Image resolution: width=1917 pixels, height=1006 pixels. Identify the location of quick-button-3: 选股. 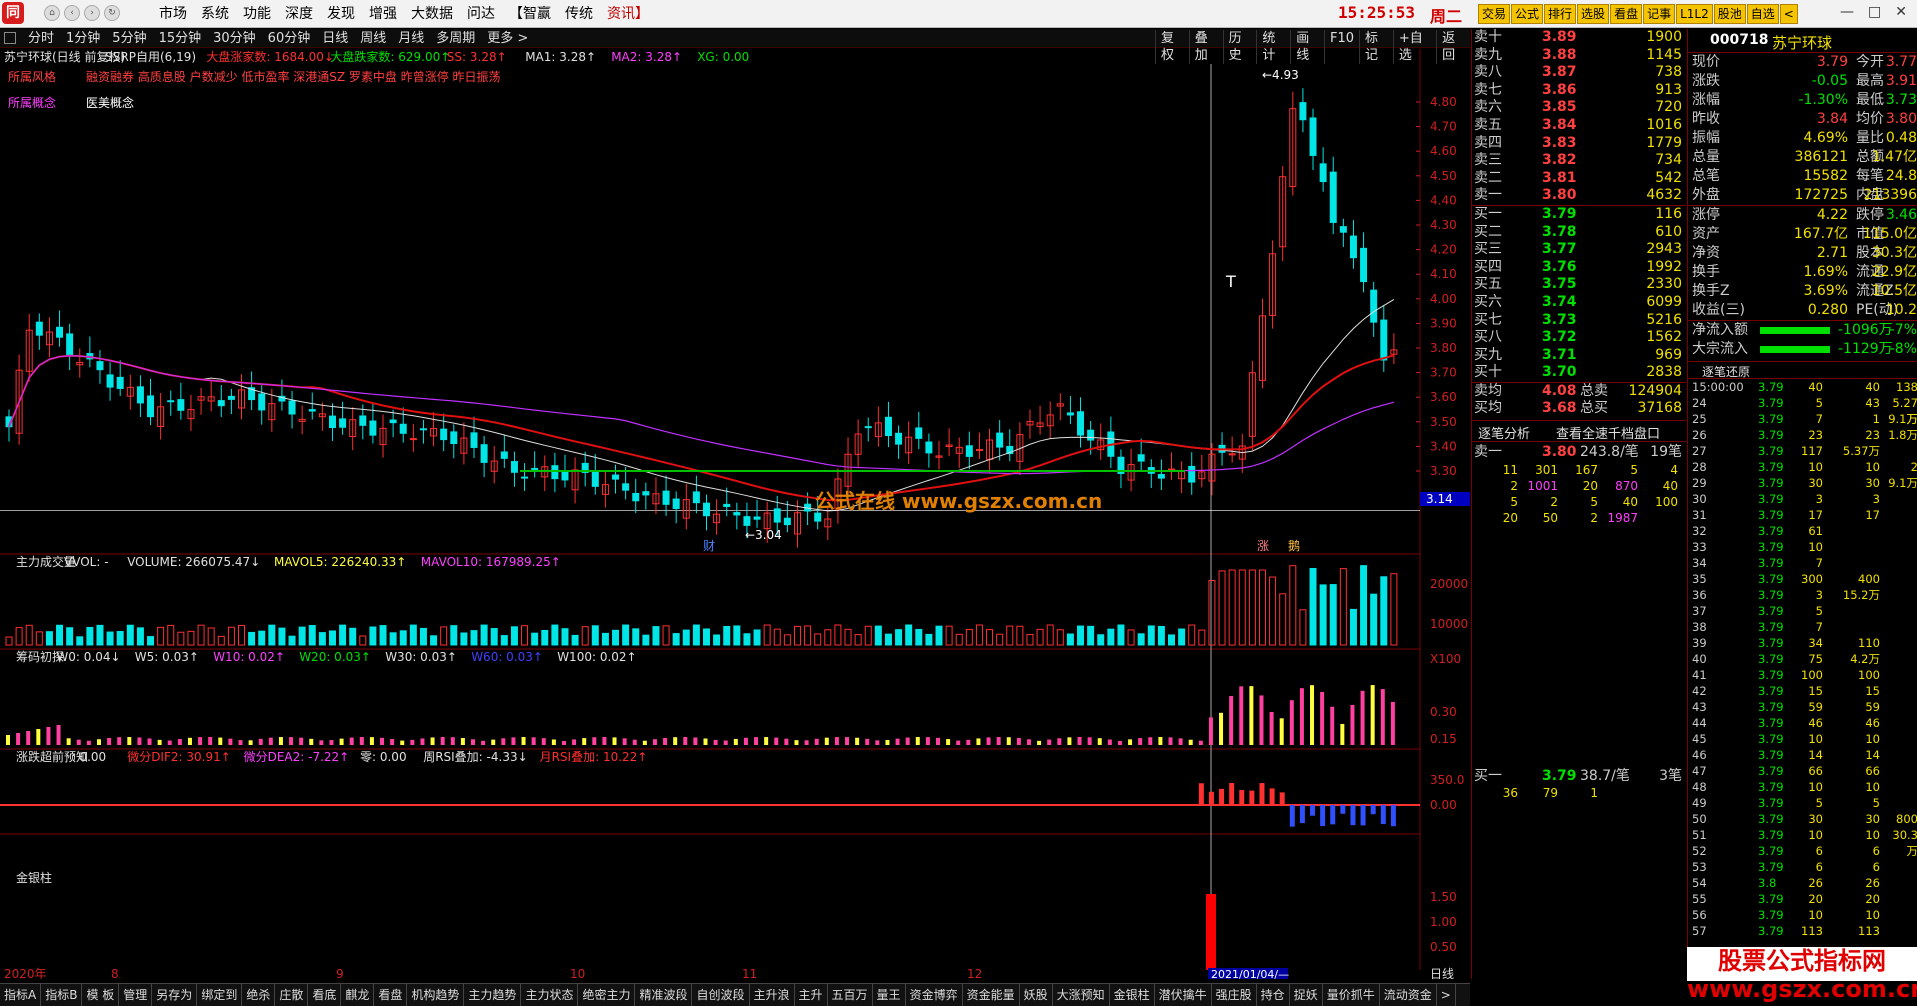
(1593, 14).